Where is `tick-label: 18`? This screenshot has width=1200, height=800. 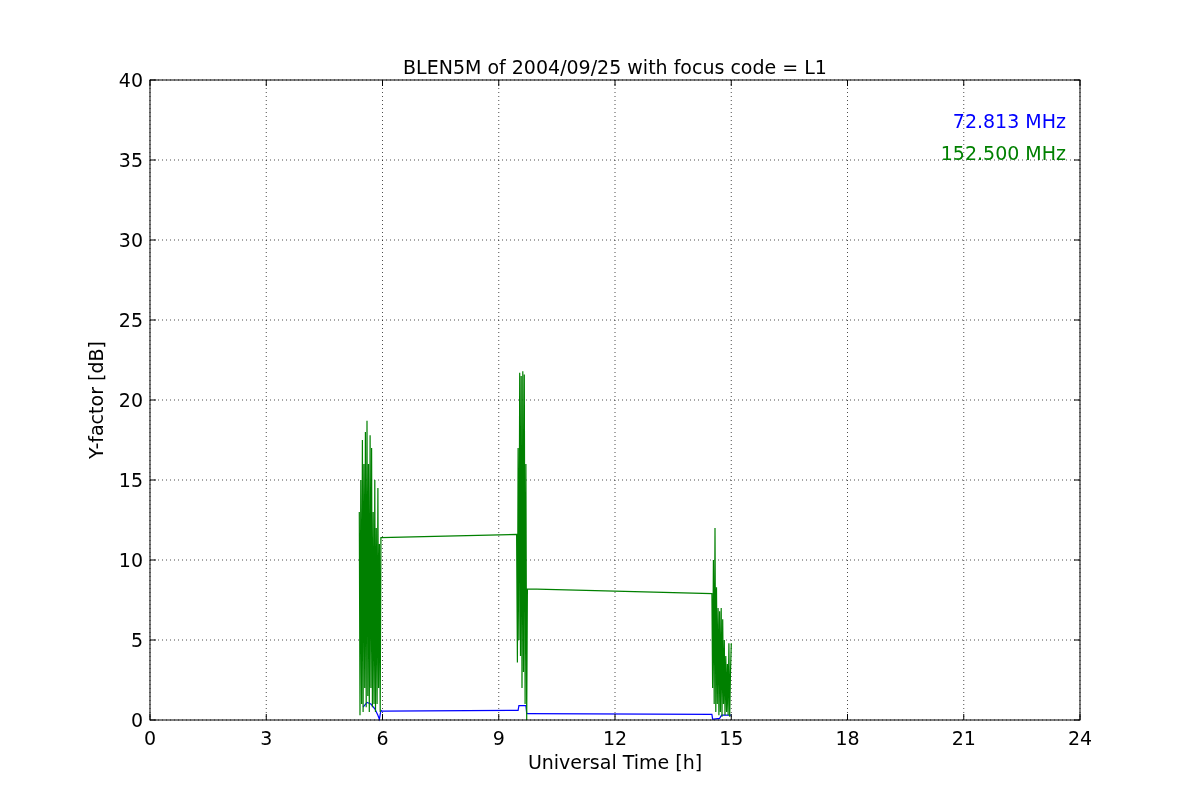 tick-label: 18 is located at coordinates (847, 738).